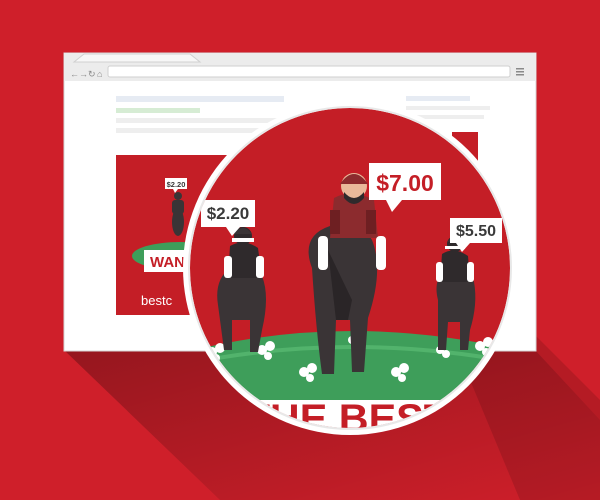 The image size is (600, 500). What do you see at coordinates (74, 74) in the screenshot?
I see `back-icon: ←` at bounding box center [74, 74].